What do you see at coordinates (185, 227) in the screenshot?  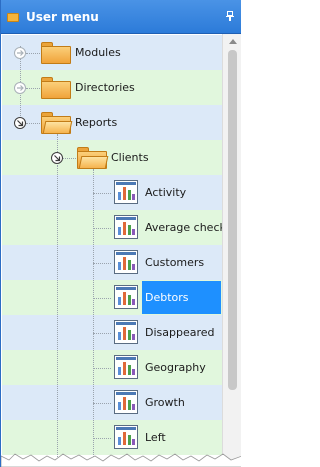 I see `report-label-average-check: Average check` at bounding box center [185, 227].